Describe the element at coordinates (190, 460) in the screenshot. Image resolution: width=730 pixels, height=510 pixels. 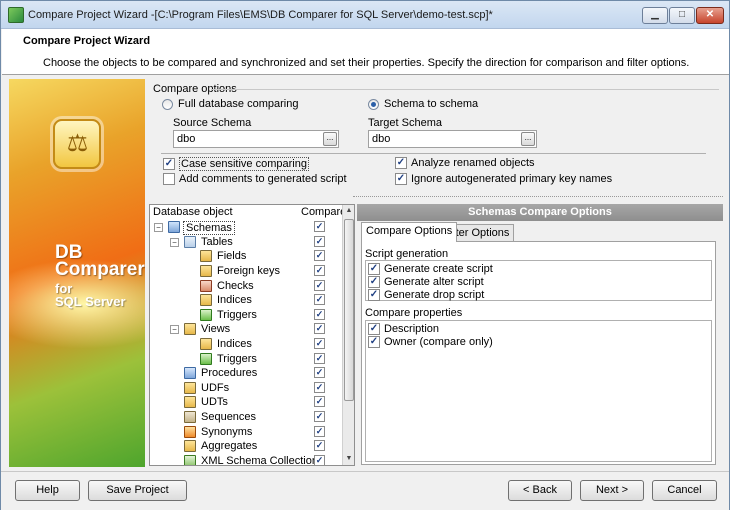
I see `xml-schema-icon` at that location.